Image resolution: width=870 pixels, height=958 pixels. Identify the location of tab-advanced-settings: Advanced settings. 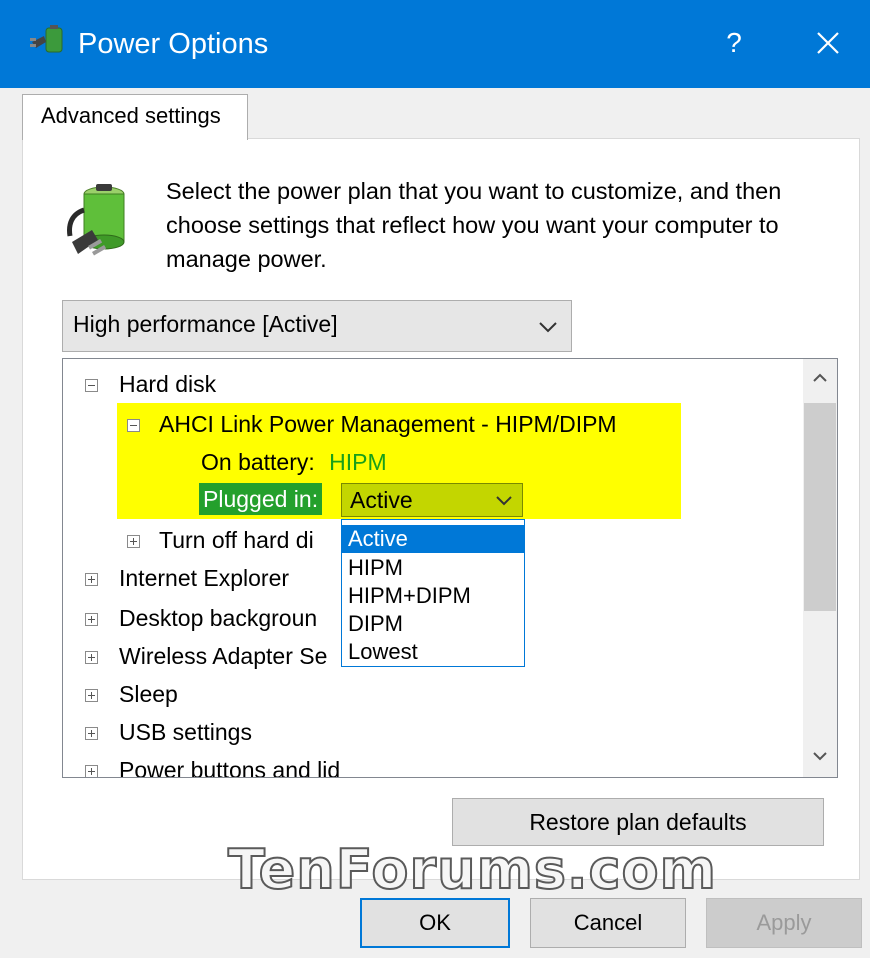
(135, 117).